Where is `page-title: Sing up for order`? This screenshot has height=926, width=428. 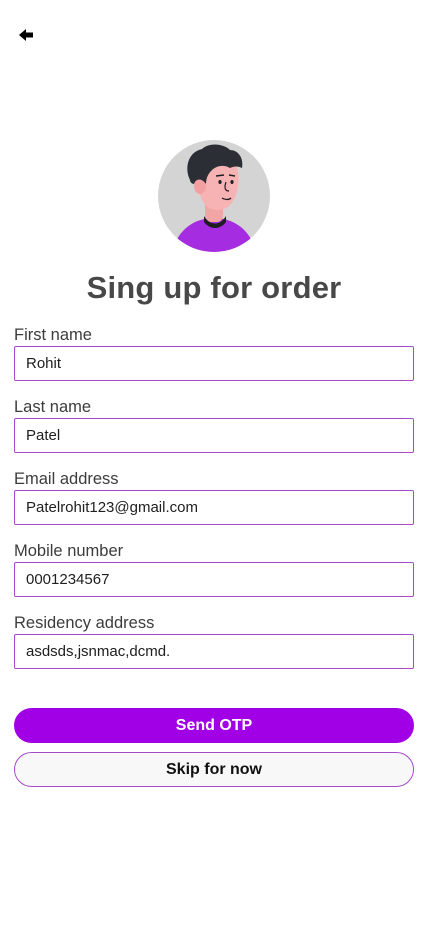 page-title: Sing up for order is located at coordinates (214, 287).